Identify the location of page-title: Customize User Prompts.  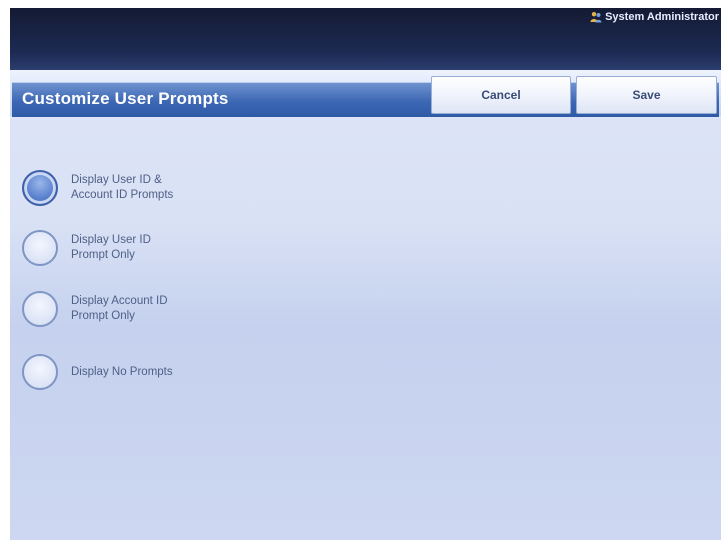
(125, 98).